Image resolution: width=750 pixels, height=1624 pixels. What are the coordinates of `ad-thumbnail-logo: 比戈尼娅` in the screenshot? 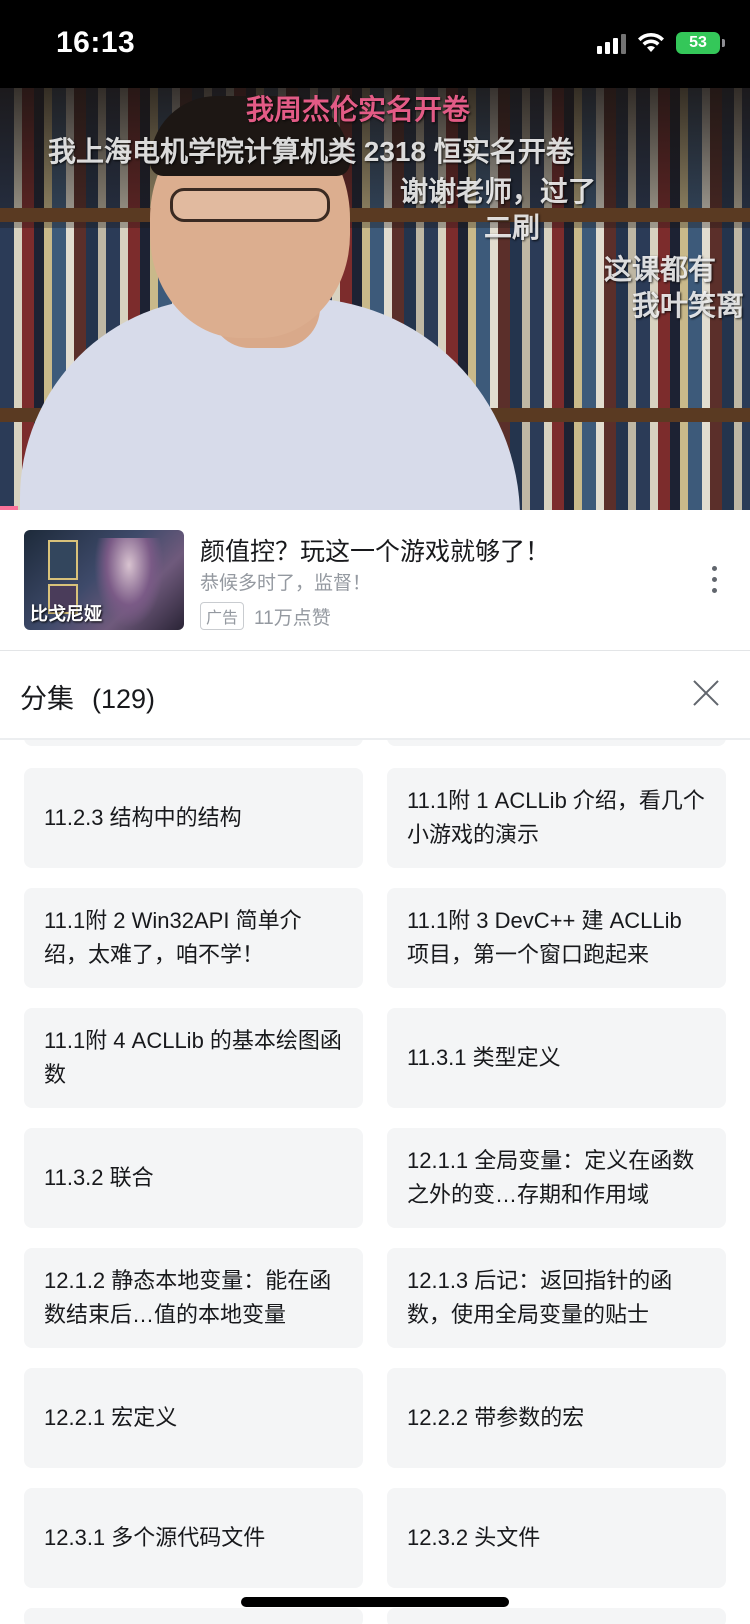 It's located at (66, 614).